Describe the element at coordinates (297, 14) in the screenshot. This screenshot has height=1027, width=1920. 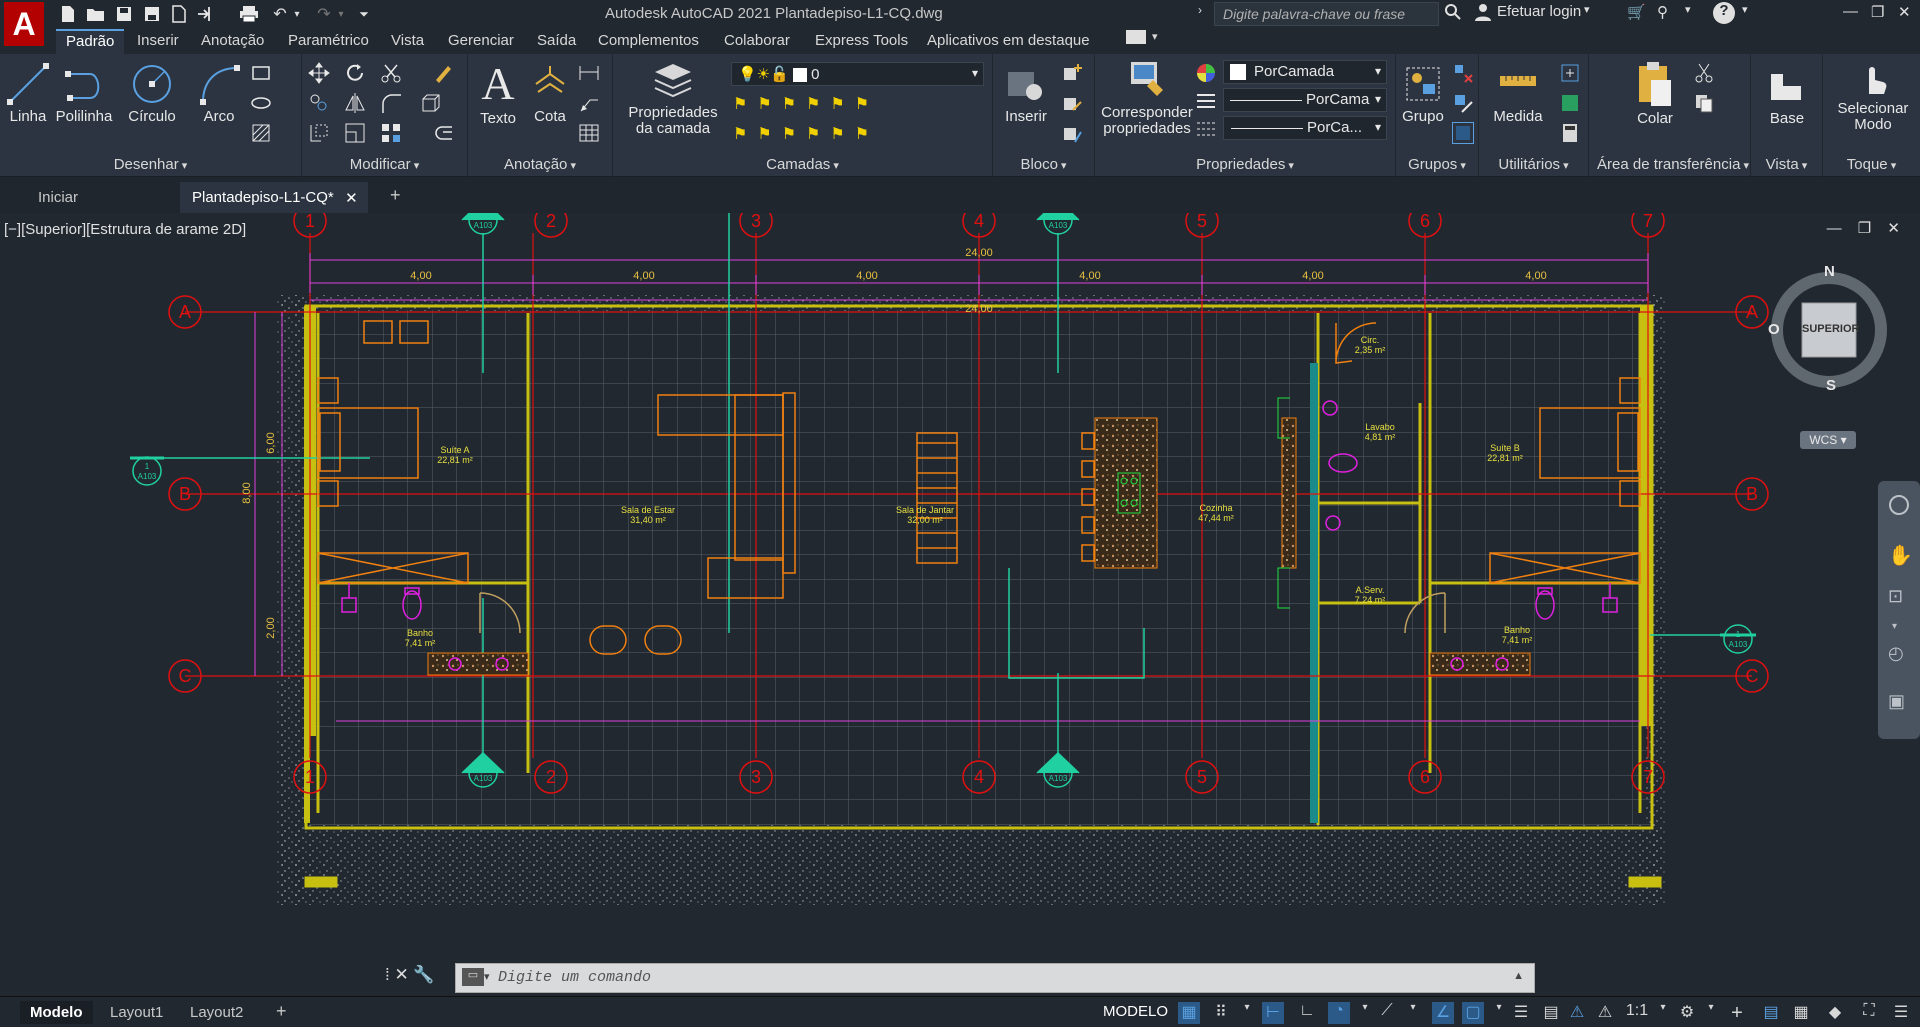
I see `undo-dropdown-icon: ▾` at that location.